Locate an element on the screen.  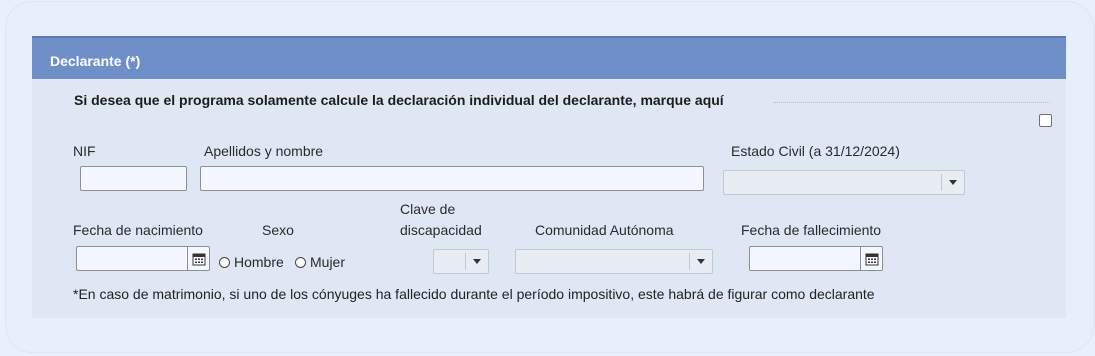
disability-label-line2: discapacidad is located at coordinates (441, 230).